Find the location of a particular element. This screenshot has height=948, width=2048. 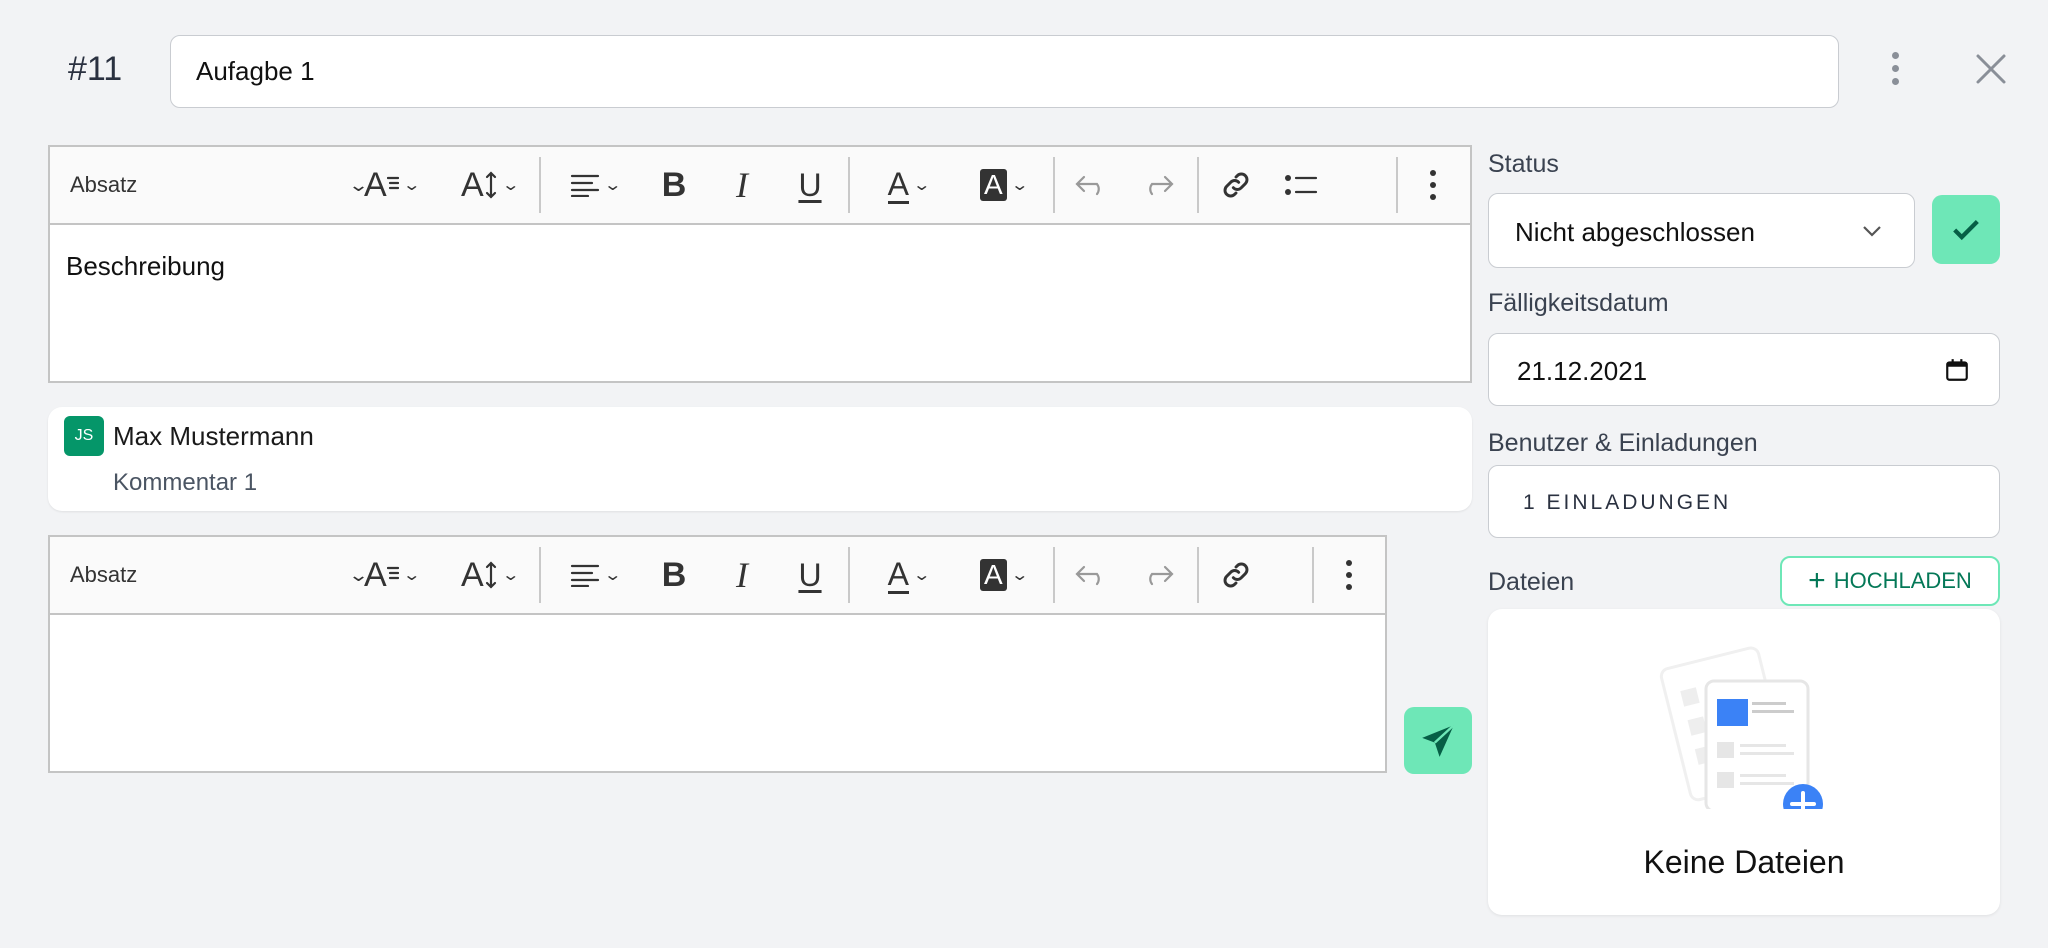

task-number: #11 is located at coordinates (95, 69).